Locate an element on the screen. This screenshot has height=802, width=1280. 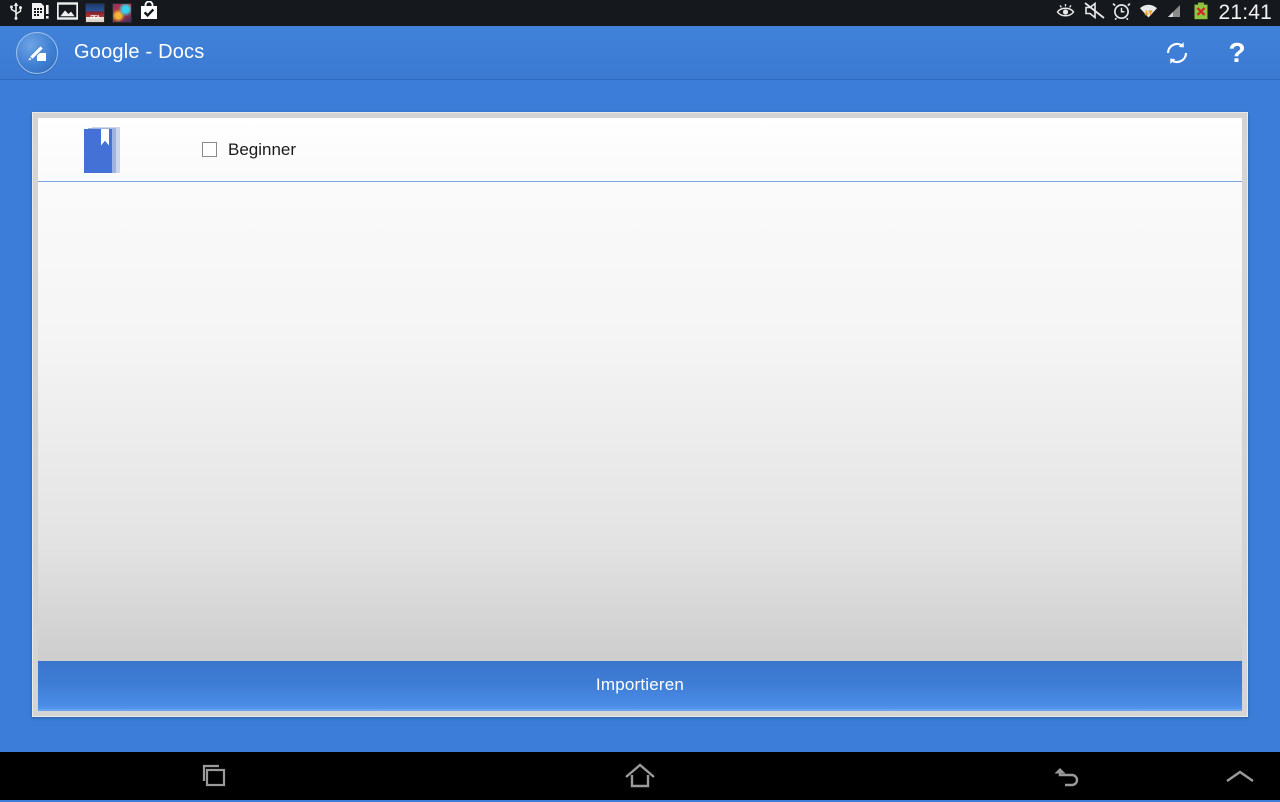
status-bar-system-icons: 21:41 is located at coordinates (1164, 13).